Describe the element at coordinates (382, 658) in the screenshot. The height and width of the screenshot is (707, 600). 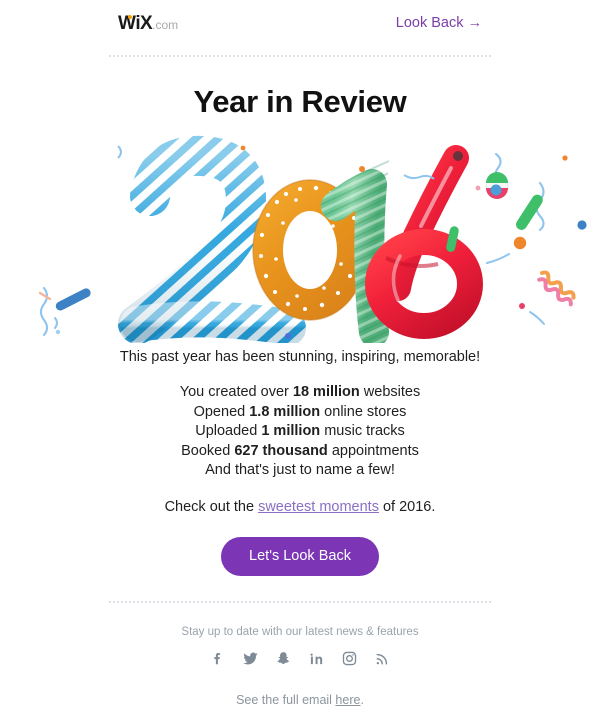
I see `rss-icon` at that location.